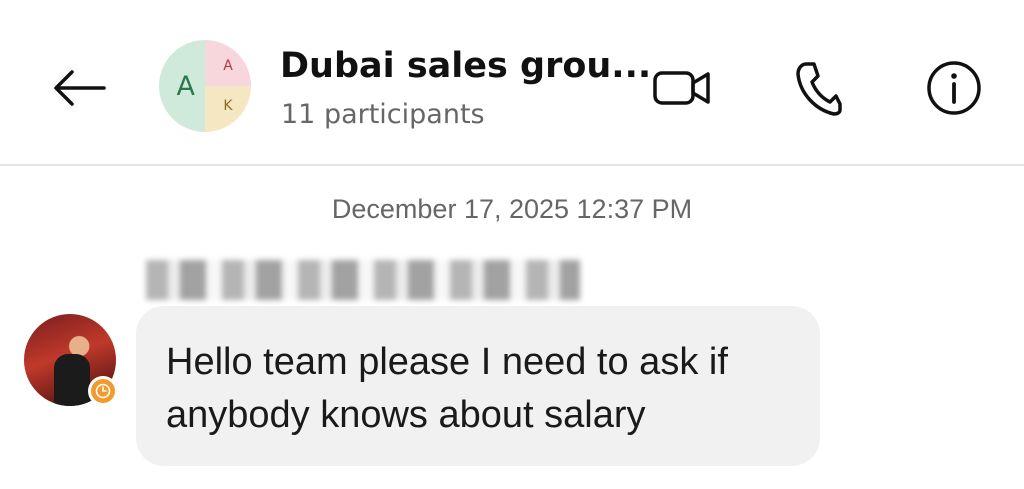 The image size is (1024, 489). I want to click on video-camera-icon, so click(681, 88).